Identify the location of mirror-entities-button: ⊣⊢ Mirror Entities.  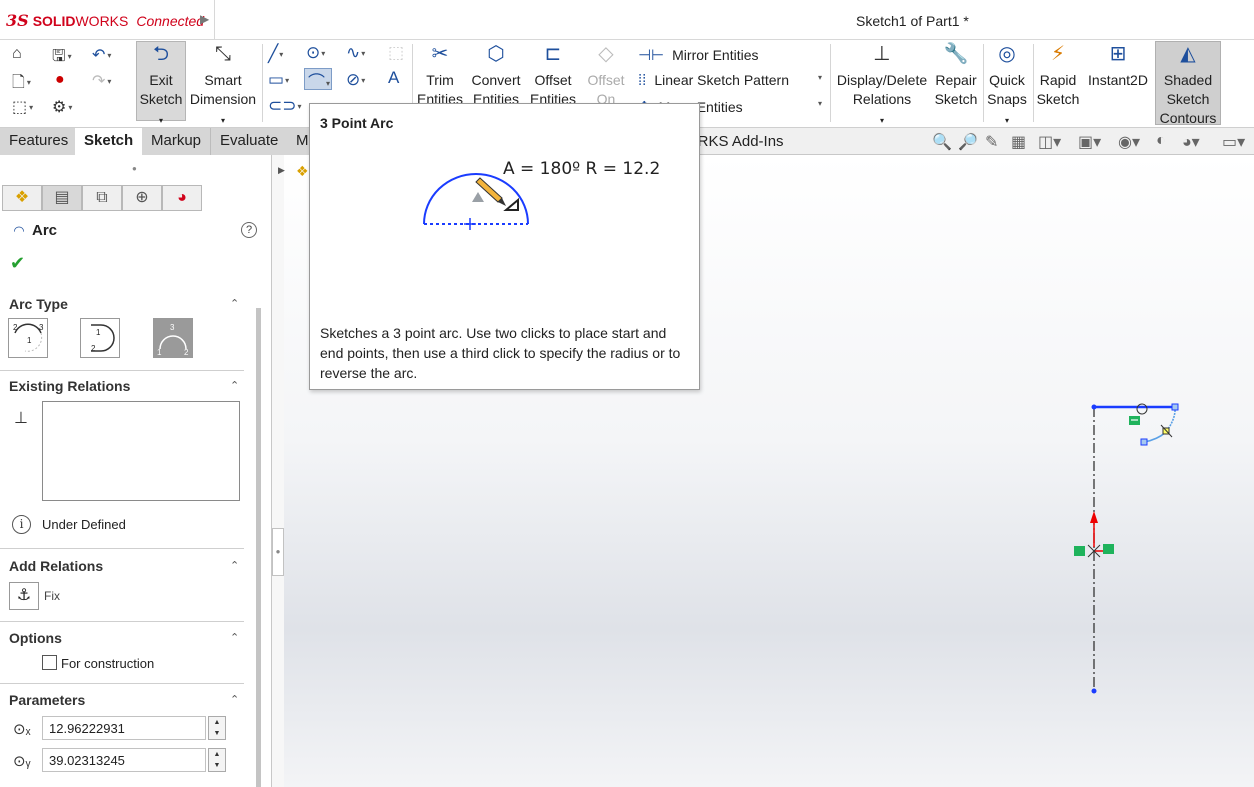
(698, 55).